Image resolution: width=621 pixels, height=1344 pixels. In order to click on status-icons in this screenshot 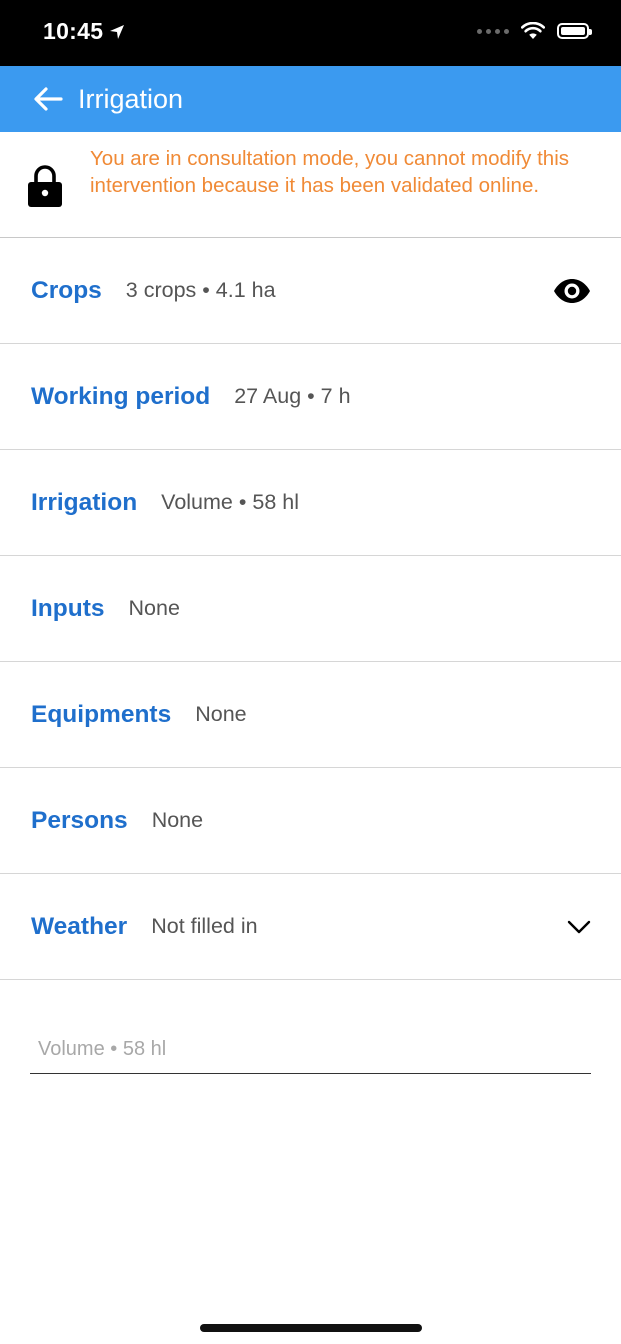, I will do `click(534, 31)`.